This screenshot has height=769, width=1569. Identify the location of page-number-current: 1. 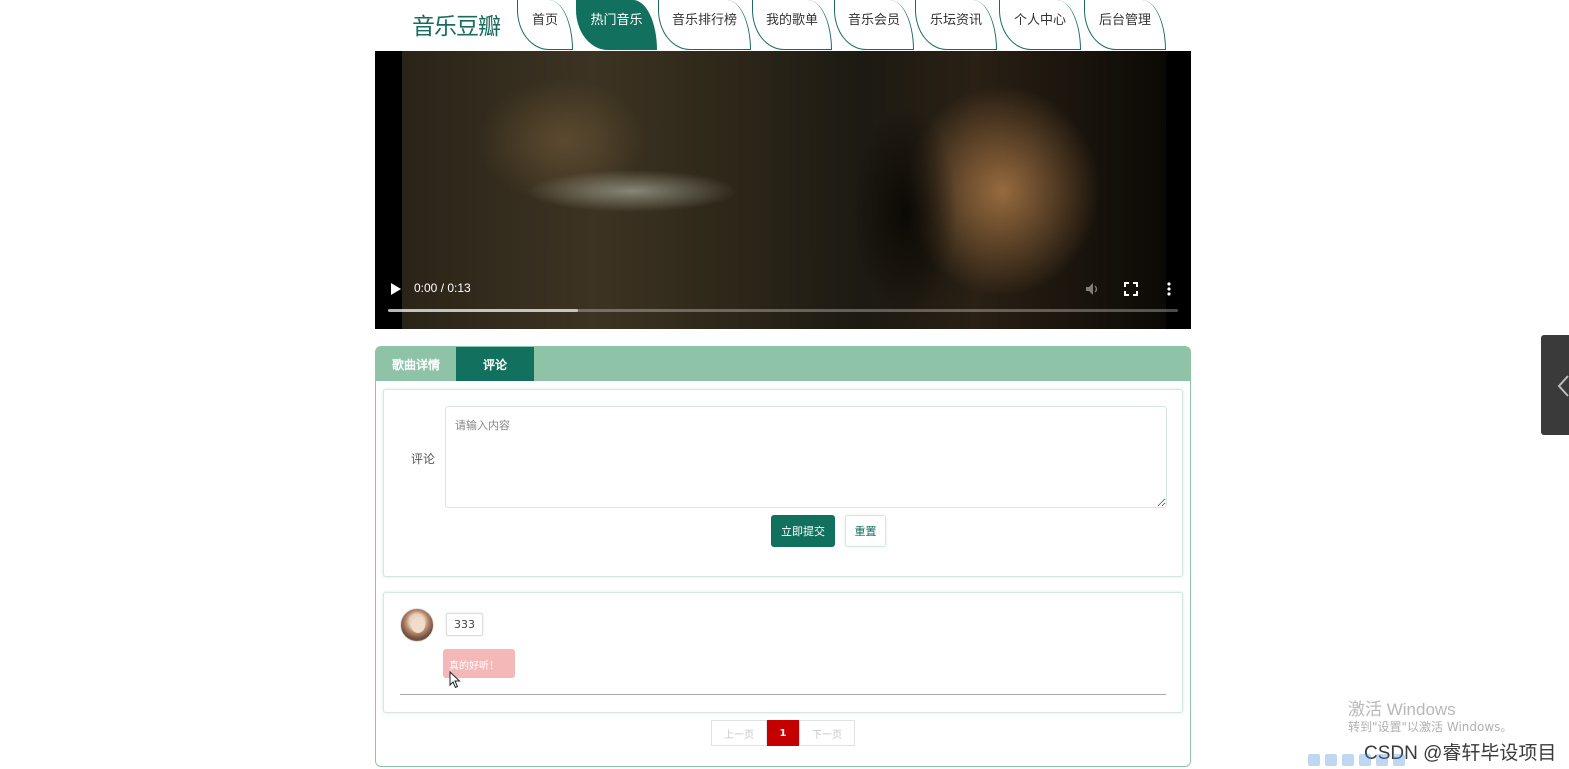
(783, 733).